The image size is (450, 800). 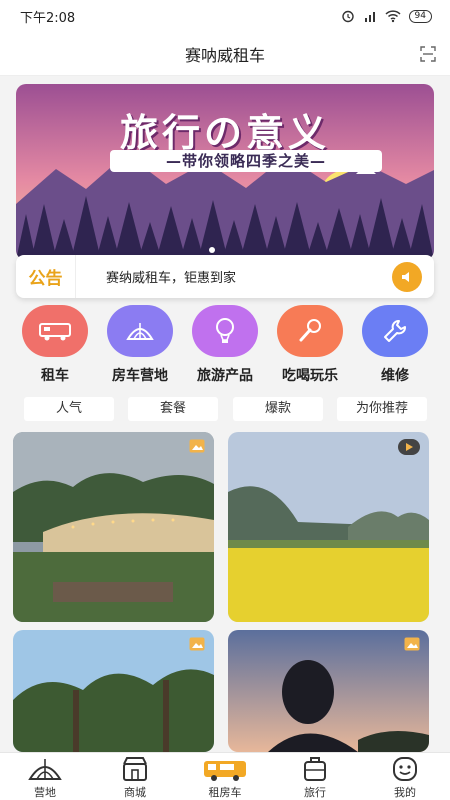 What do you see at coordinates (55, 331) in the screenshot?
I see `car-icon` at bounding box center [55, 331].